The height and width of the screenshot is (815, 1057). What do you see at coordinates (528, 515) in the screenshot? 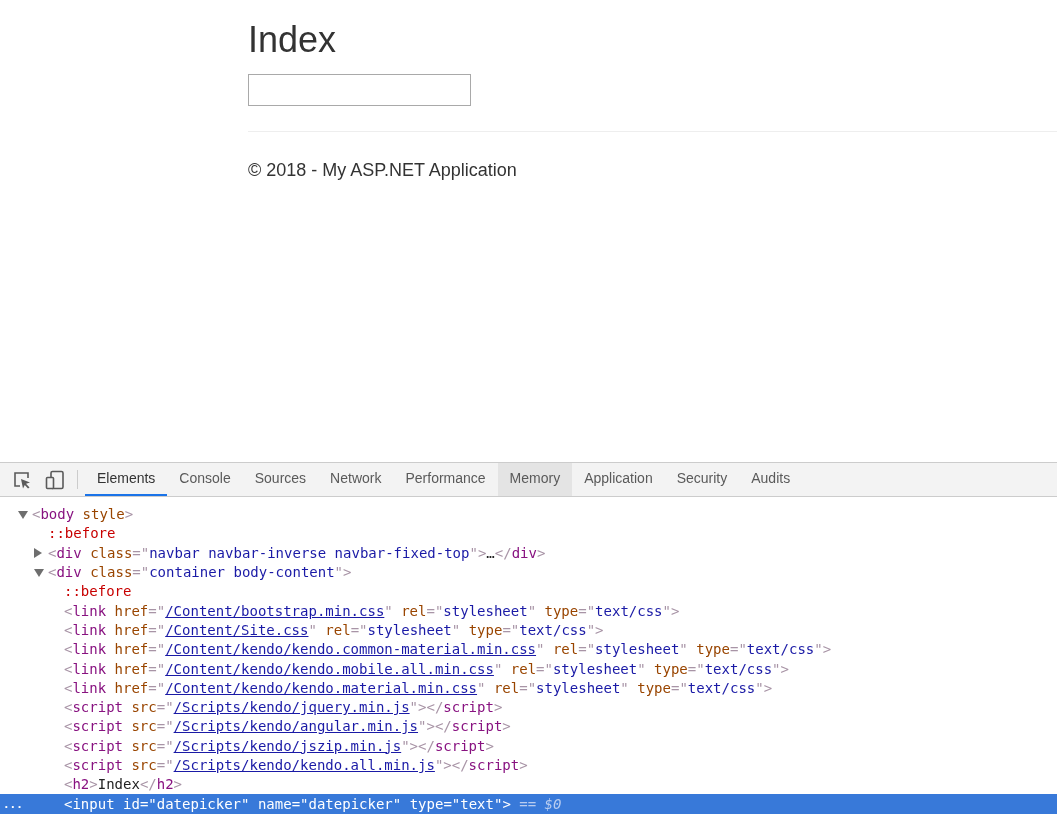
I see `tree-row: <body style>` at bounding box center [528, 515].